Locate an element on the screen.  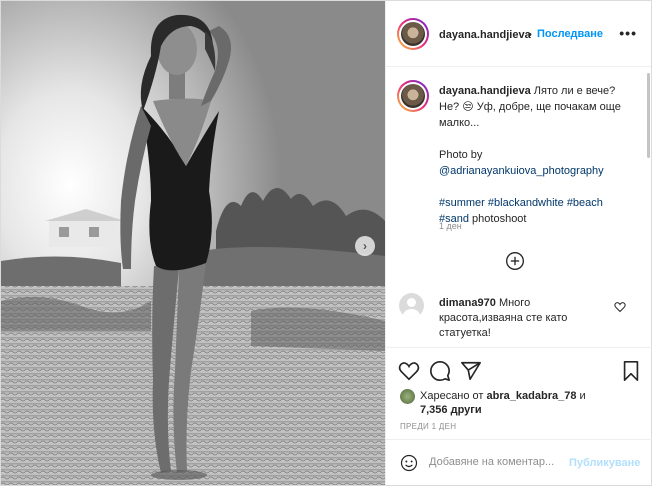
caption-username: dayana.handjieva is located at coordinates (485, 91).